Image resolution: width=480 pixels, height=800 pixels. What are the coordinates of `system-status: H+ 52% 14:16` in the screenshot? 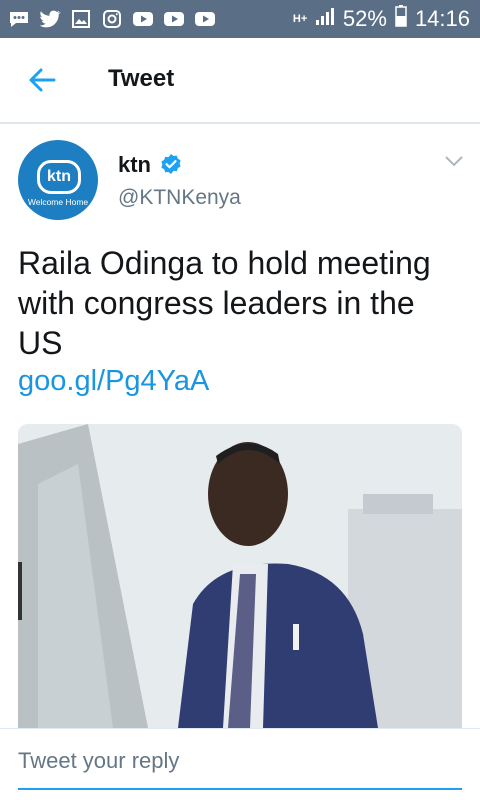 It's located at (381, 19).